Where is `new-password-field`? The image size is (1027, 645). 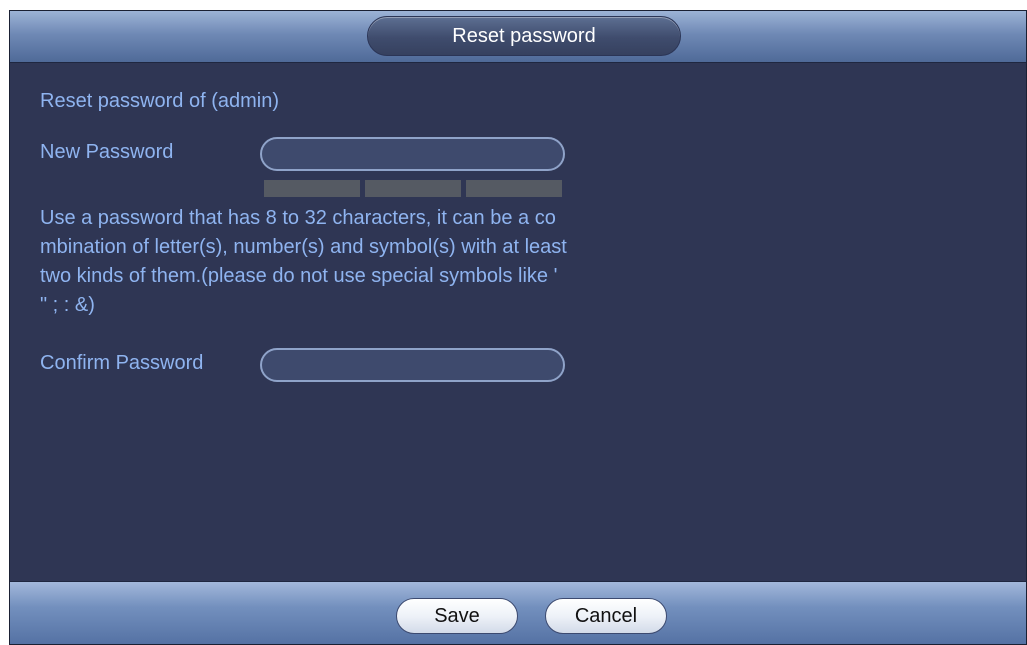
new-password-field is located at coordinates (412, 154).